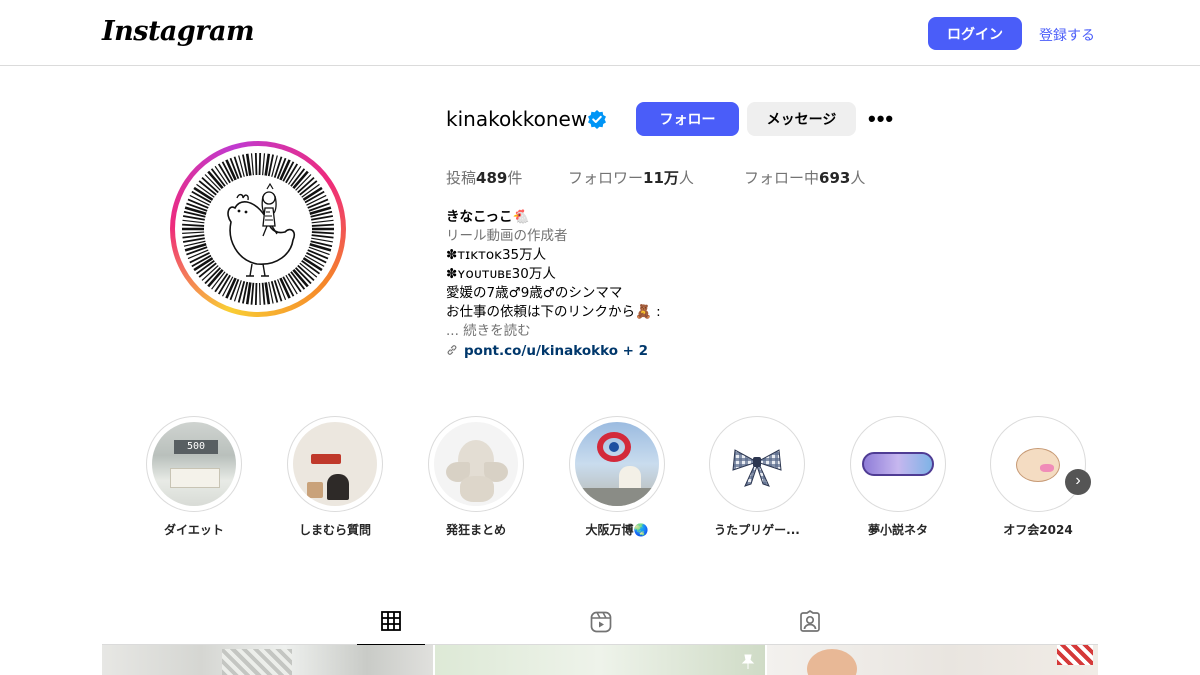 Image resolution: width=1200 pixels, height=675 pixels. Describe the element at coordinates (576, 331) in the screenshot. I see `read-more-link: ... 続きを読む` at that location.